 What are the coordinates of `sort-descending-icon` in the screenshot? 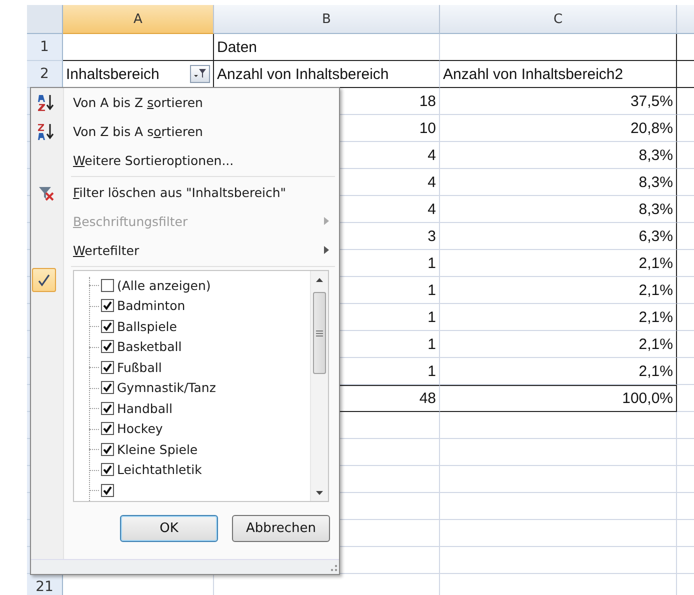 It's located at (47, 132).